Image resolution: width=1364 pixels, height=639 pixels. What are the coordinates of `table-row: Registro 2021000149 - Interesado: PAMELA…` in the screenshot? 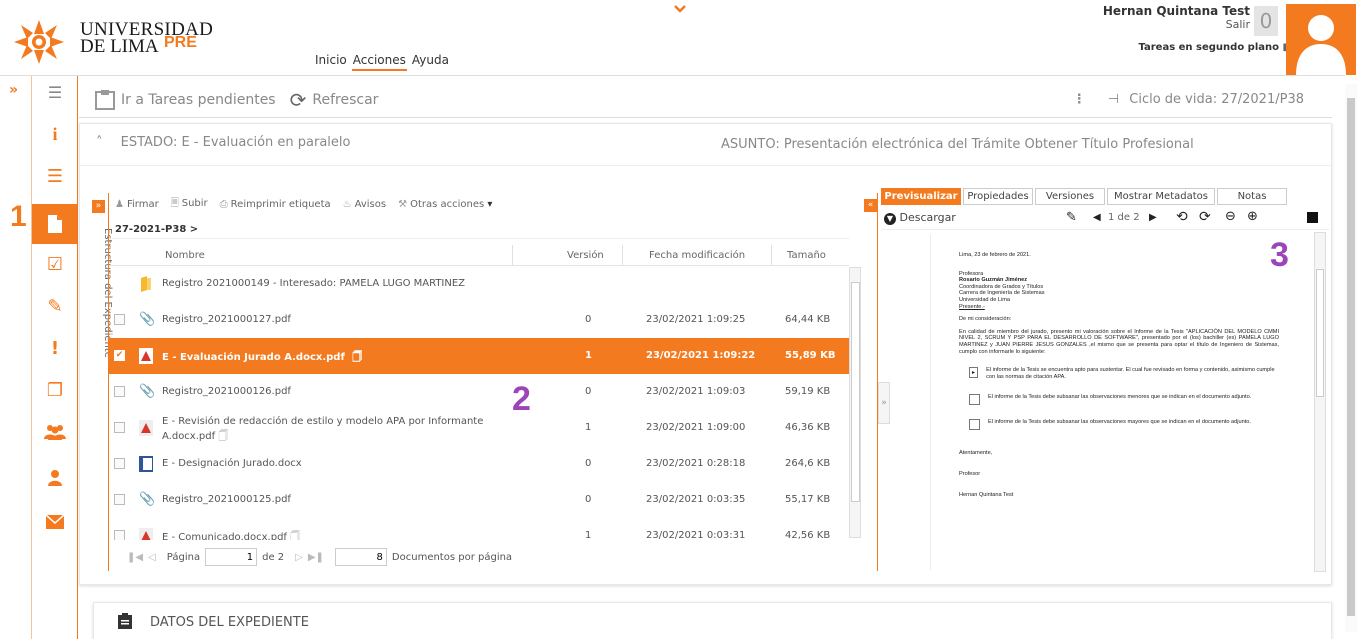 It's located at (479, 284).